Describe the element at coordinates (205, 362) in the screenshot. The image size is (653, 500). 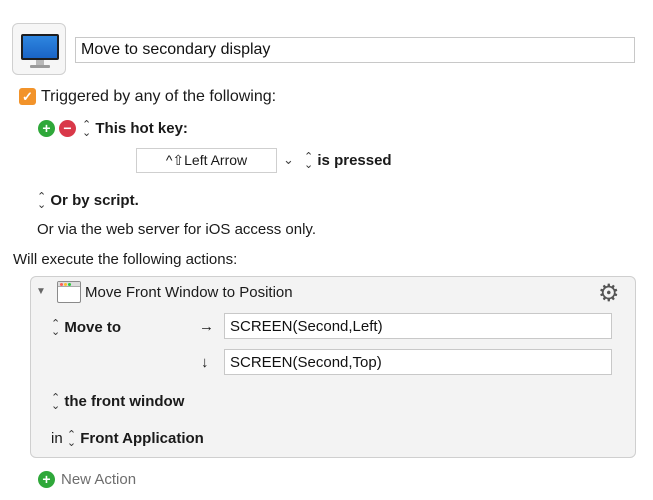
I see `arrow-down-icon: ↓` at that location.